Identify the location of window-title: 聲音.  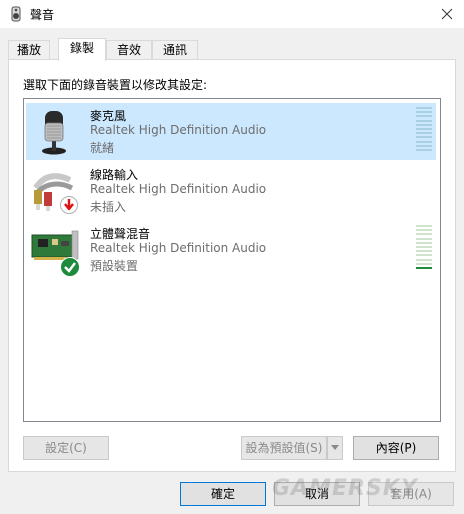
(42, 15).